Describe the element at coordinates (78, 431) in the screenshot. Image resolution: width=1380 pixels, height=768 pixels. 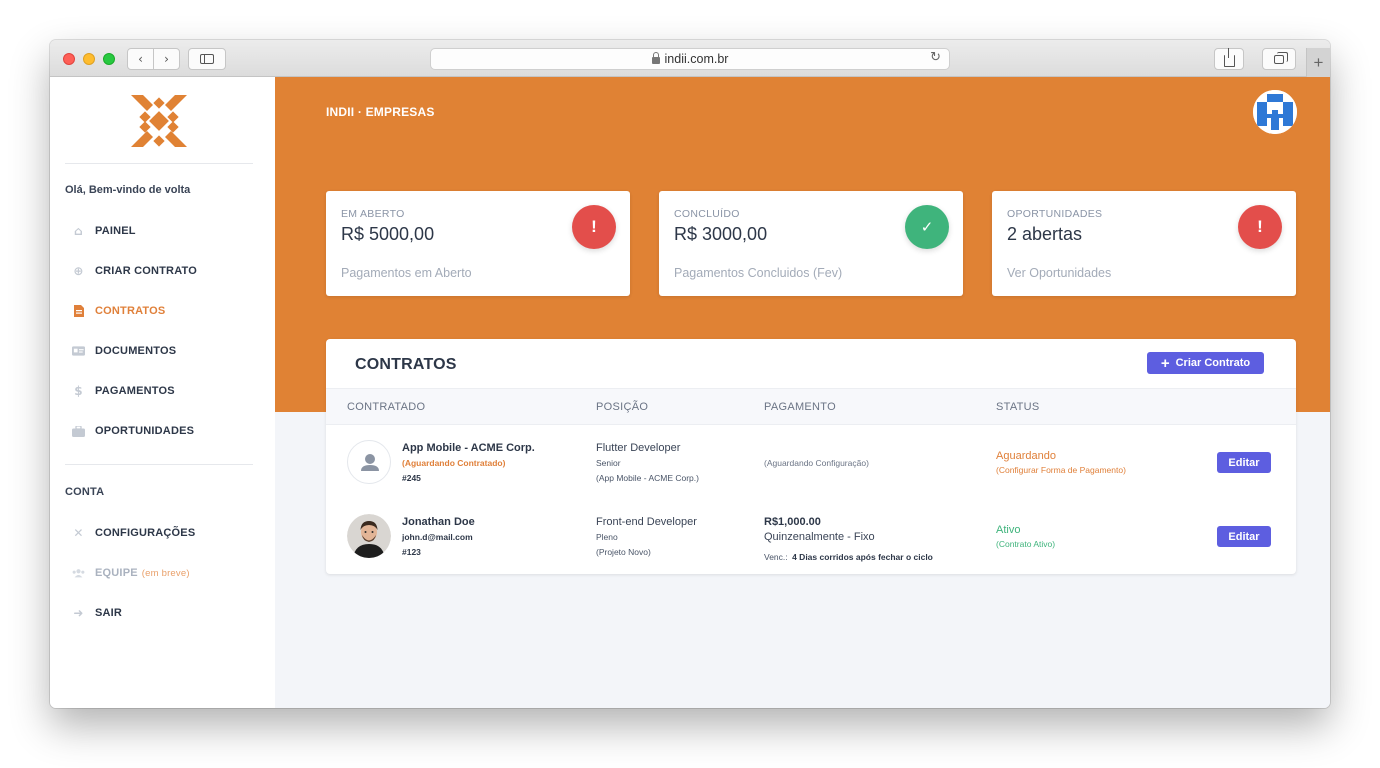
I see `briefcase-icon` at that location.